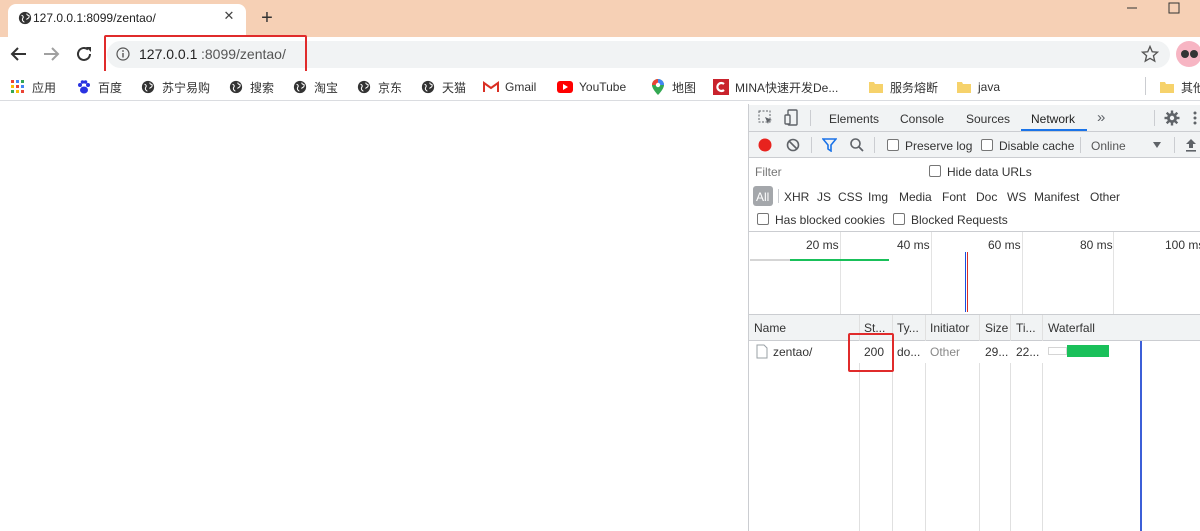 The image size is (1200, 531). What do you see at coordinates (591, 87) in the screenshot?
I see `bookmark-youtube: YouTube` at bounding box center [591, 87].